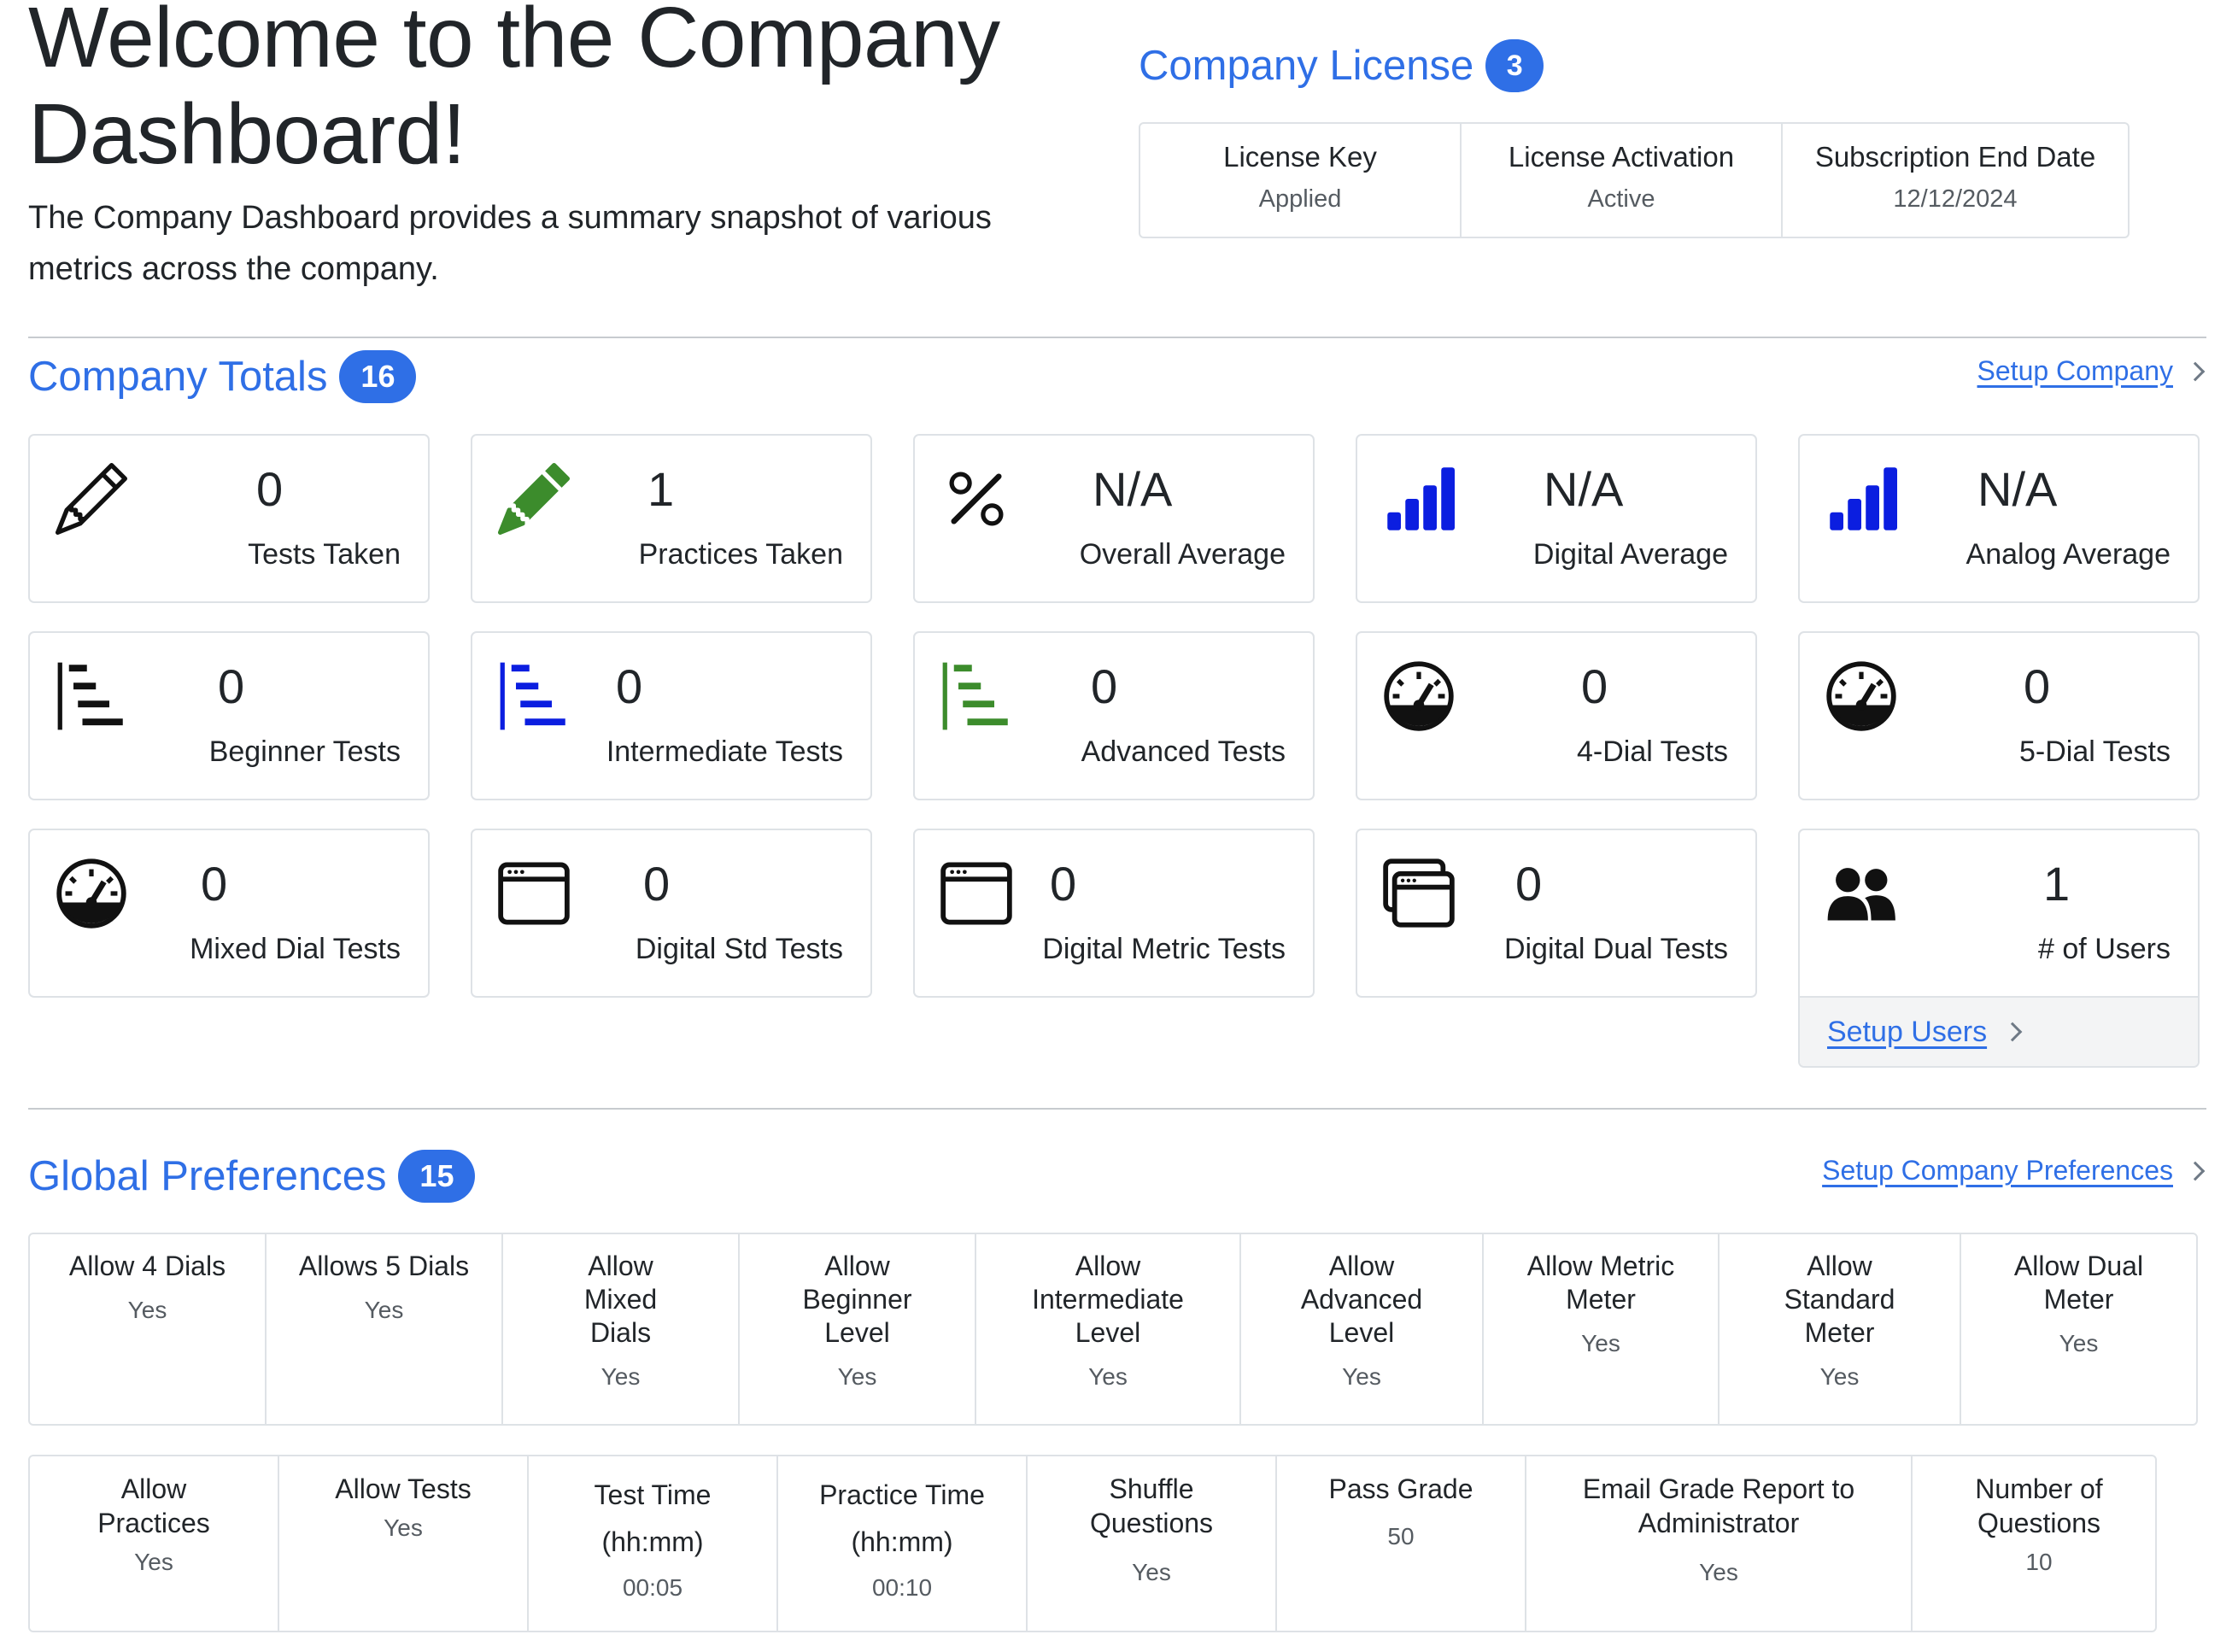  What do you see at coordinates (671, 518) in the screenshot?
I see `stat-card-practices-taken: 1 Practices Taken` at bounding box center [671, 518].